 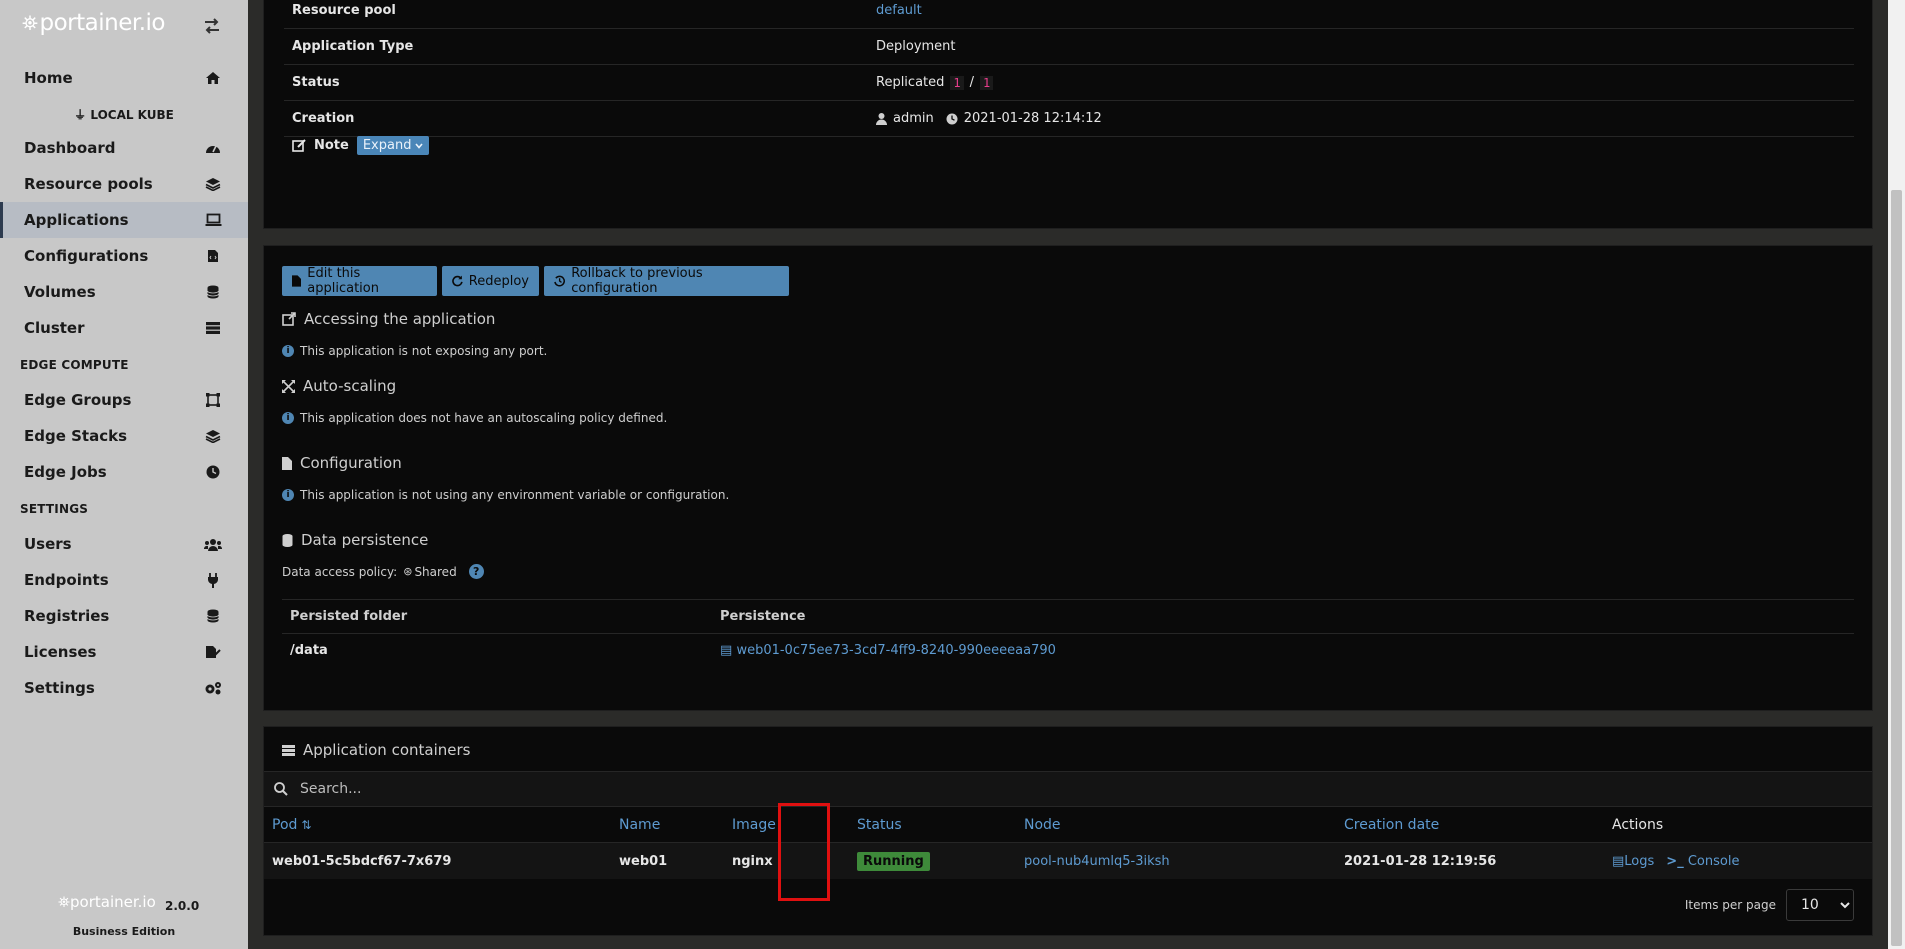 I want to click on creation-timestamp: 2021-01-28 12:14:12, so click(x=1032, y=118).